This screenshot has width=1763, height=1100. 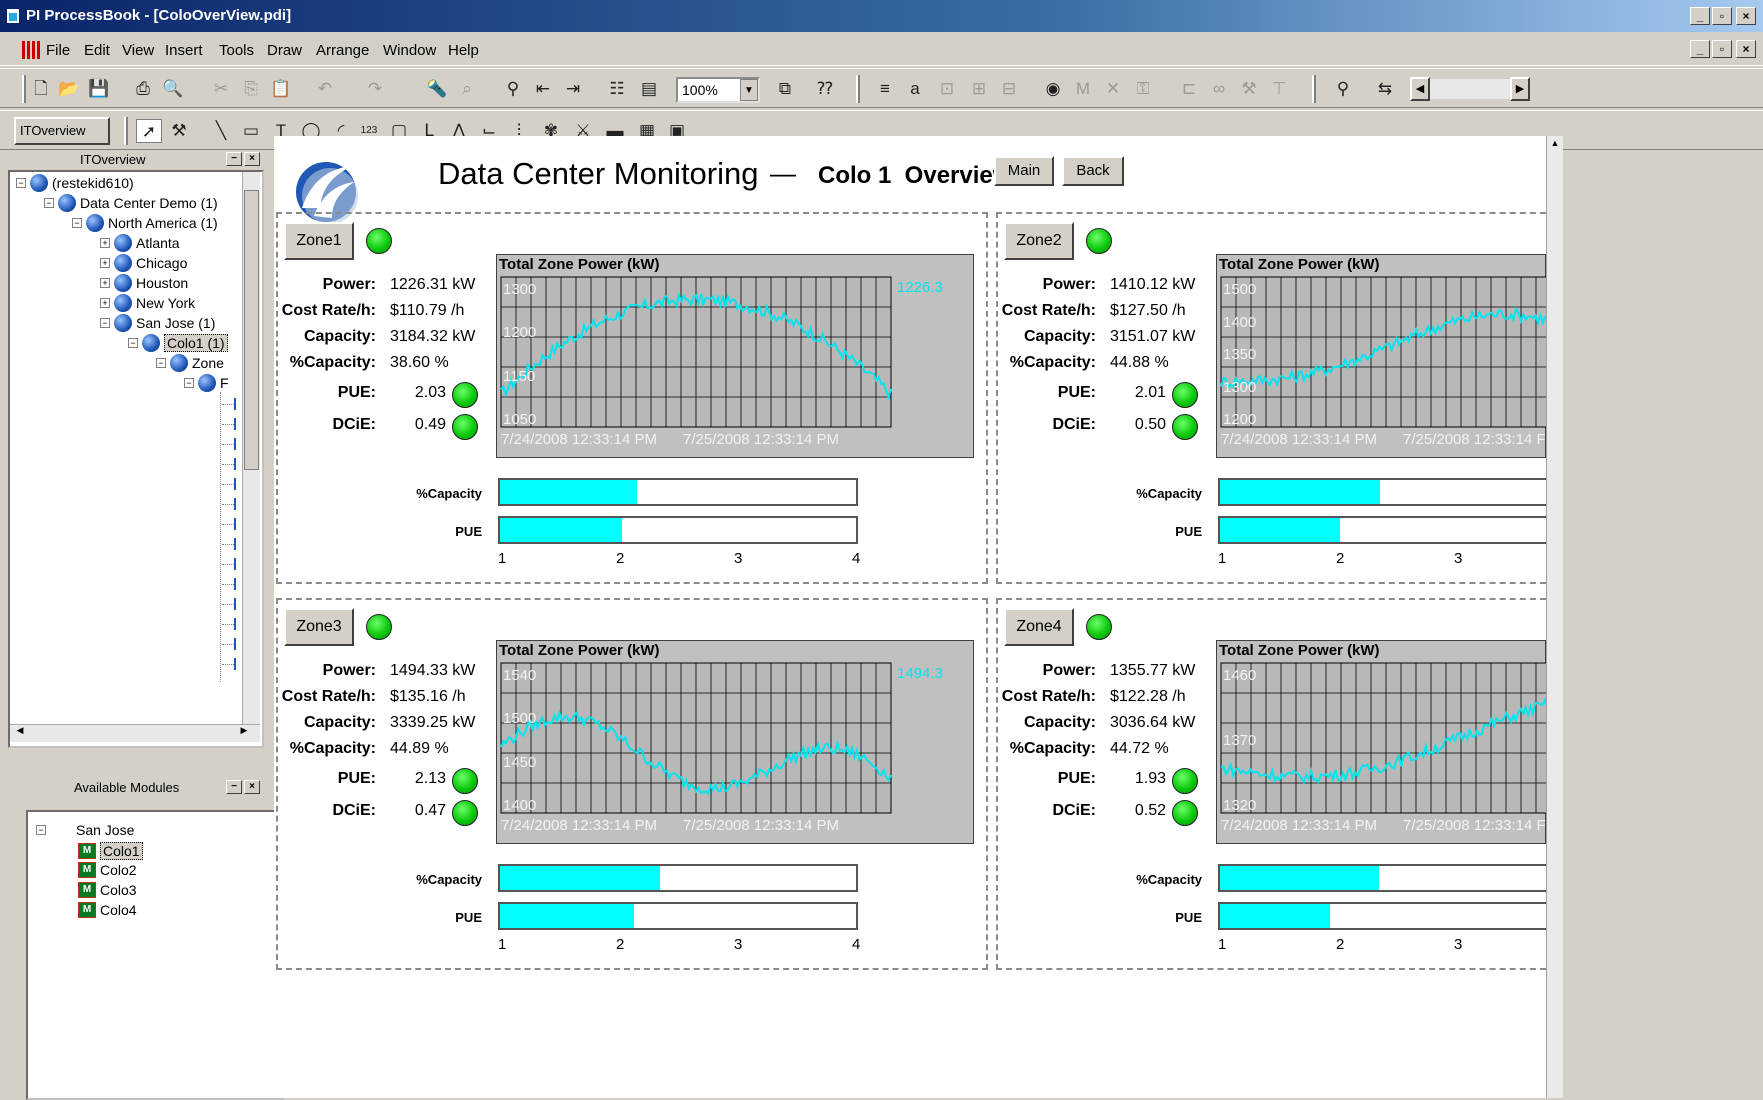 What do you see at coordinates (543, 89) in the screenshot?
I see `import-icon: ⇤` at bounding box center [543, 89].